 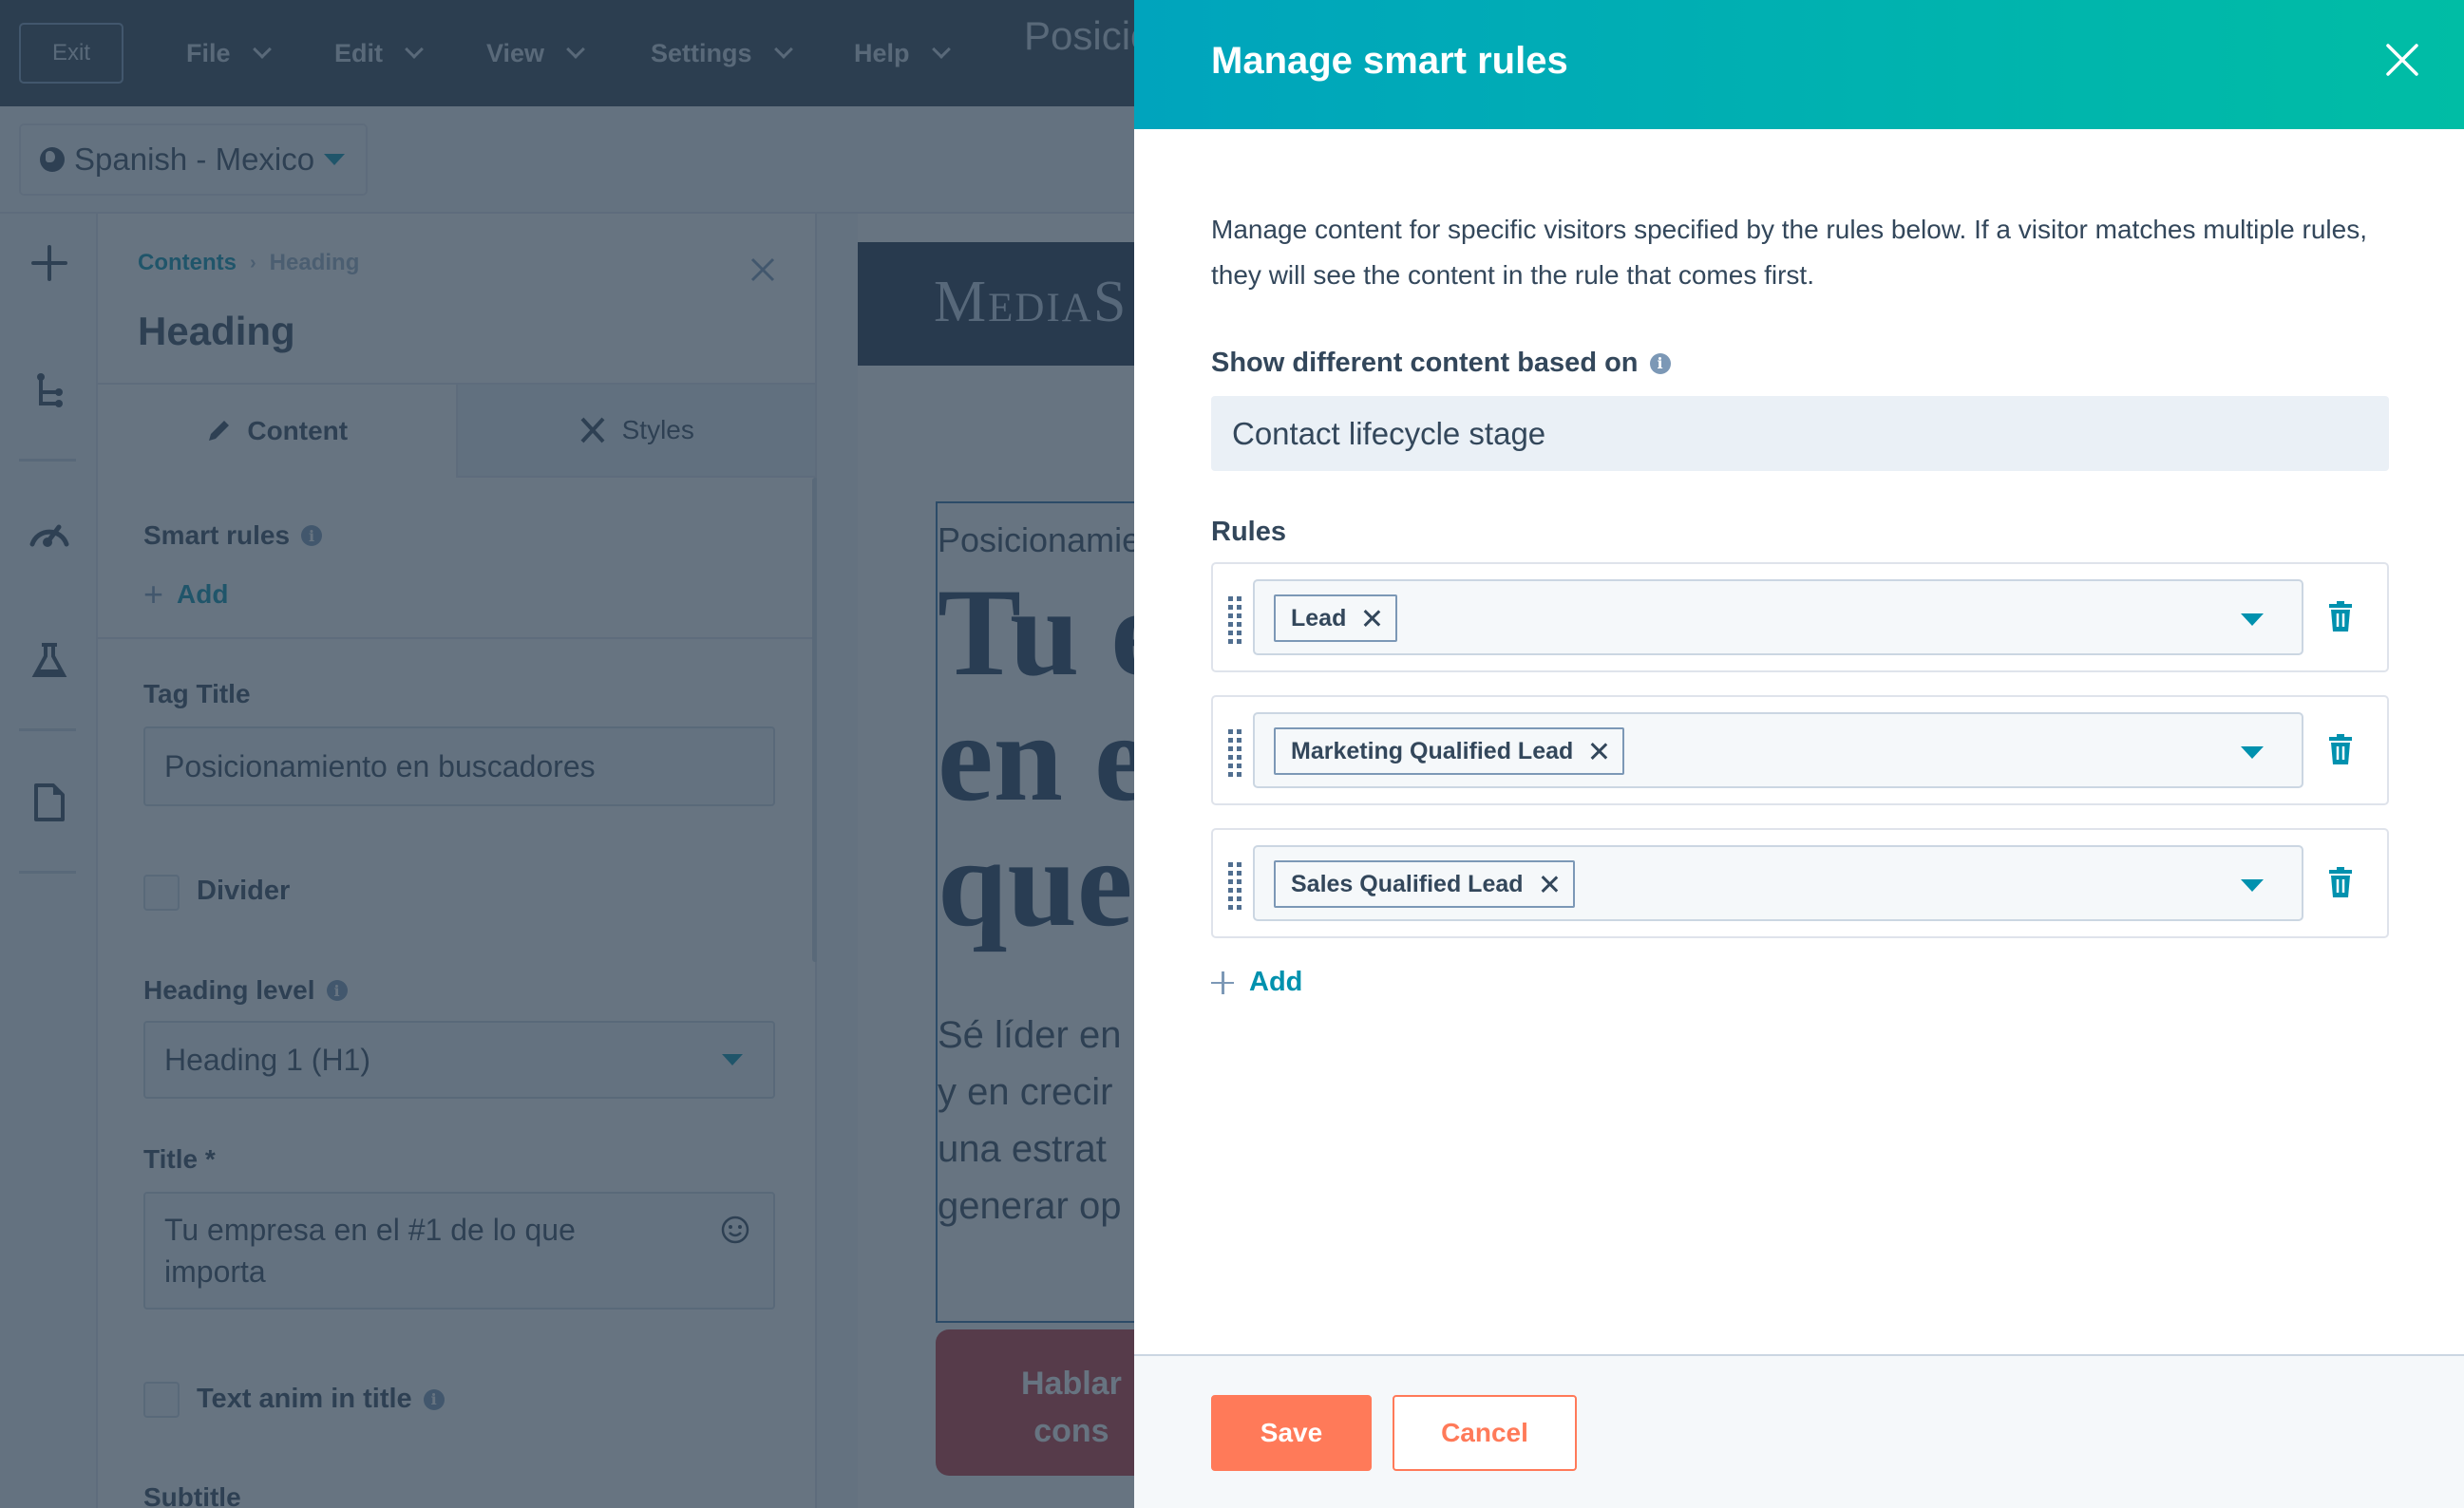 What do you see at coordinates (1291, 1433) in the screenshot?
I see `save-button: Save` at bounding box center [1291, 1433].